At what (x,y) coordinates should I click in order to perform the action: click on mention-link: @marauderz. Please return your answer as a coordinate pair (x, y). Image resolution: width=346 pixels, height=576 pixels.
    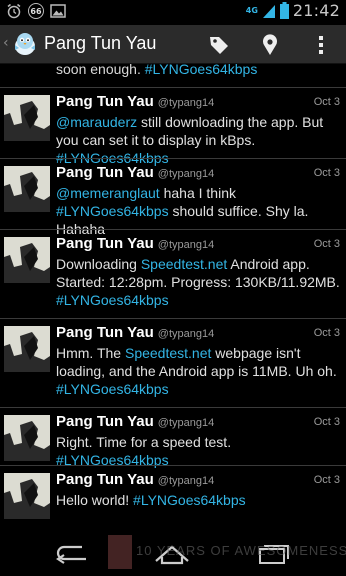
    Looking at the image, I should click on (96, 122).